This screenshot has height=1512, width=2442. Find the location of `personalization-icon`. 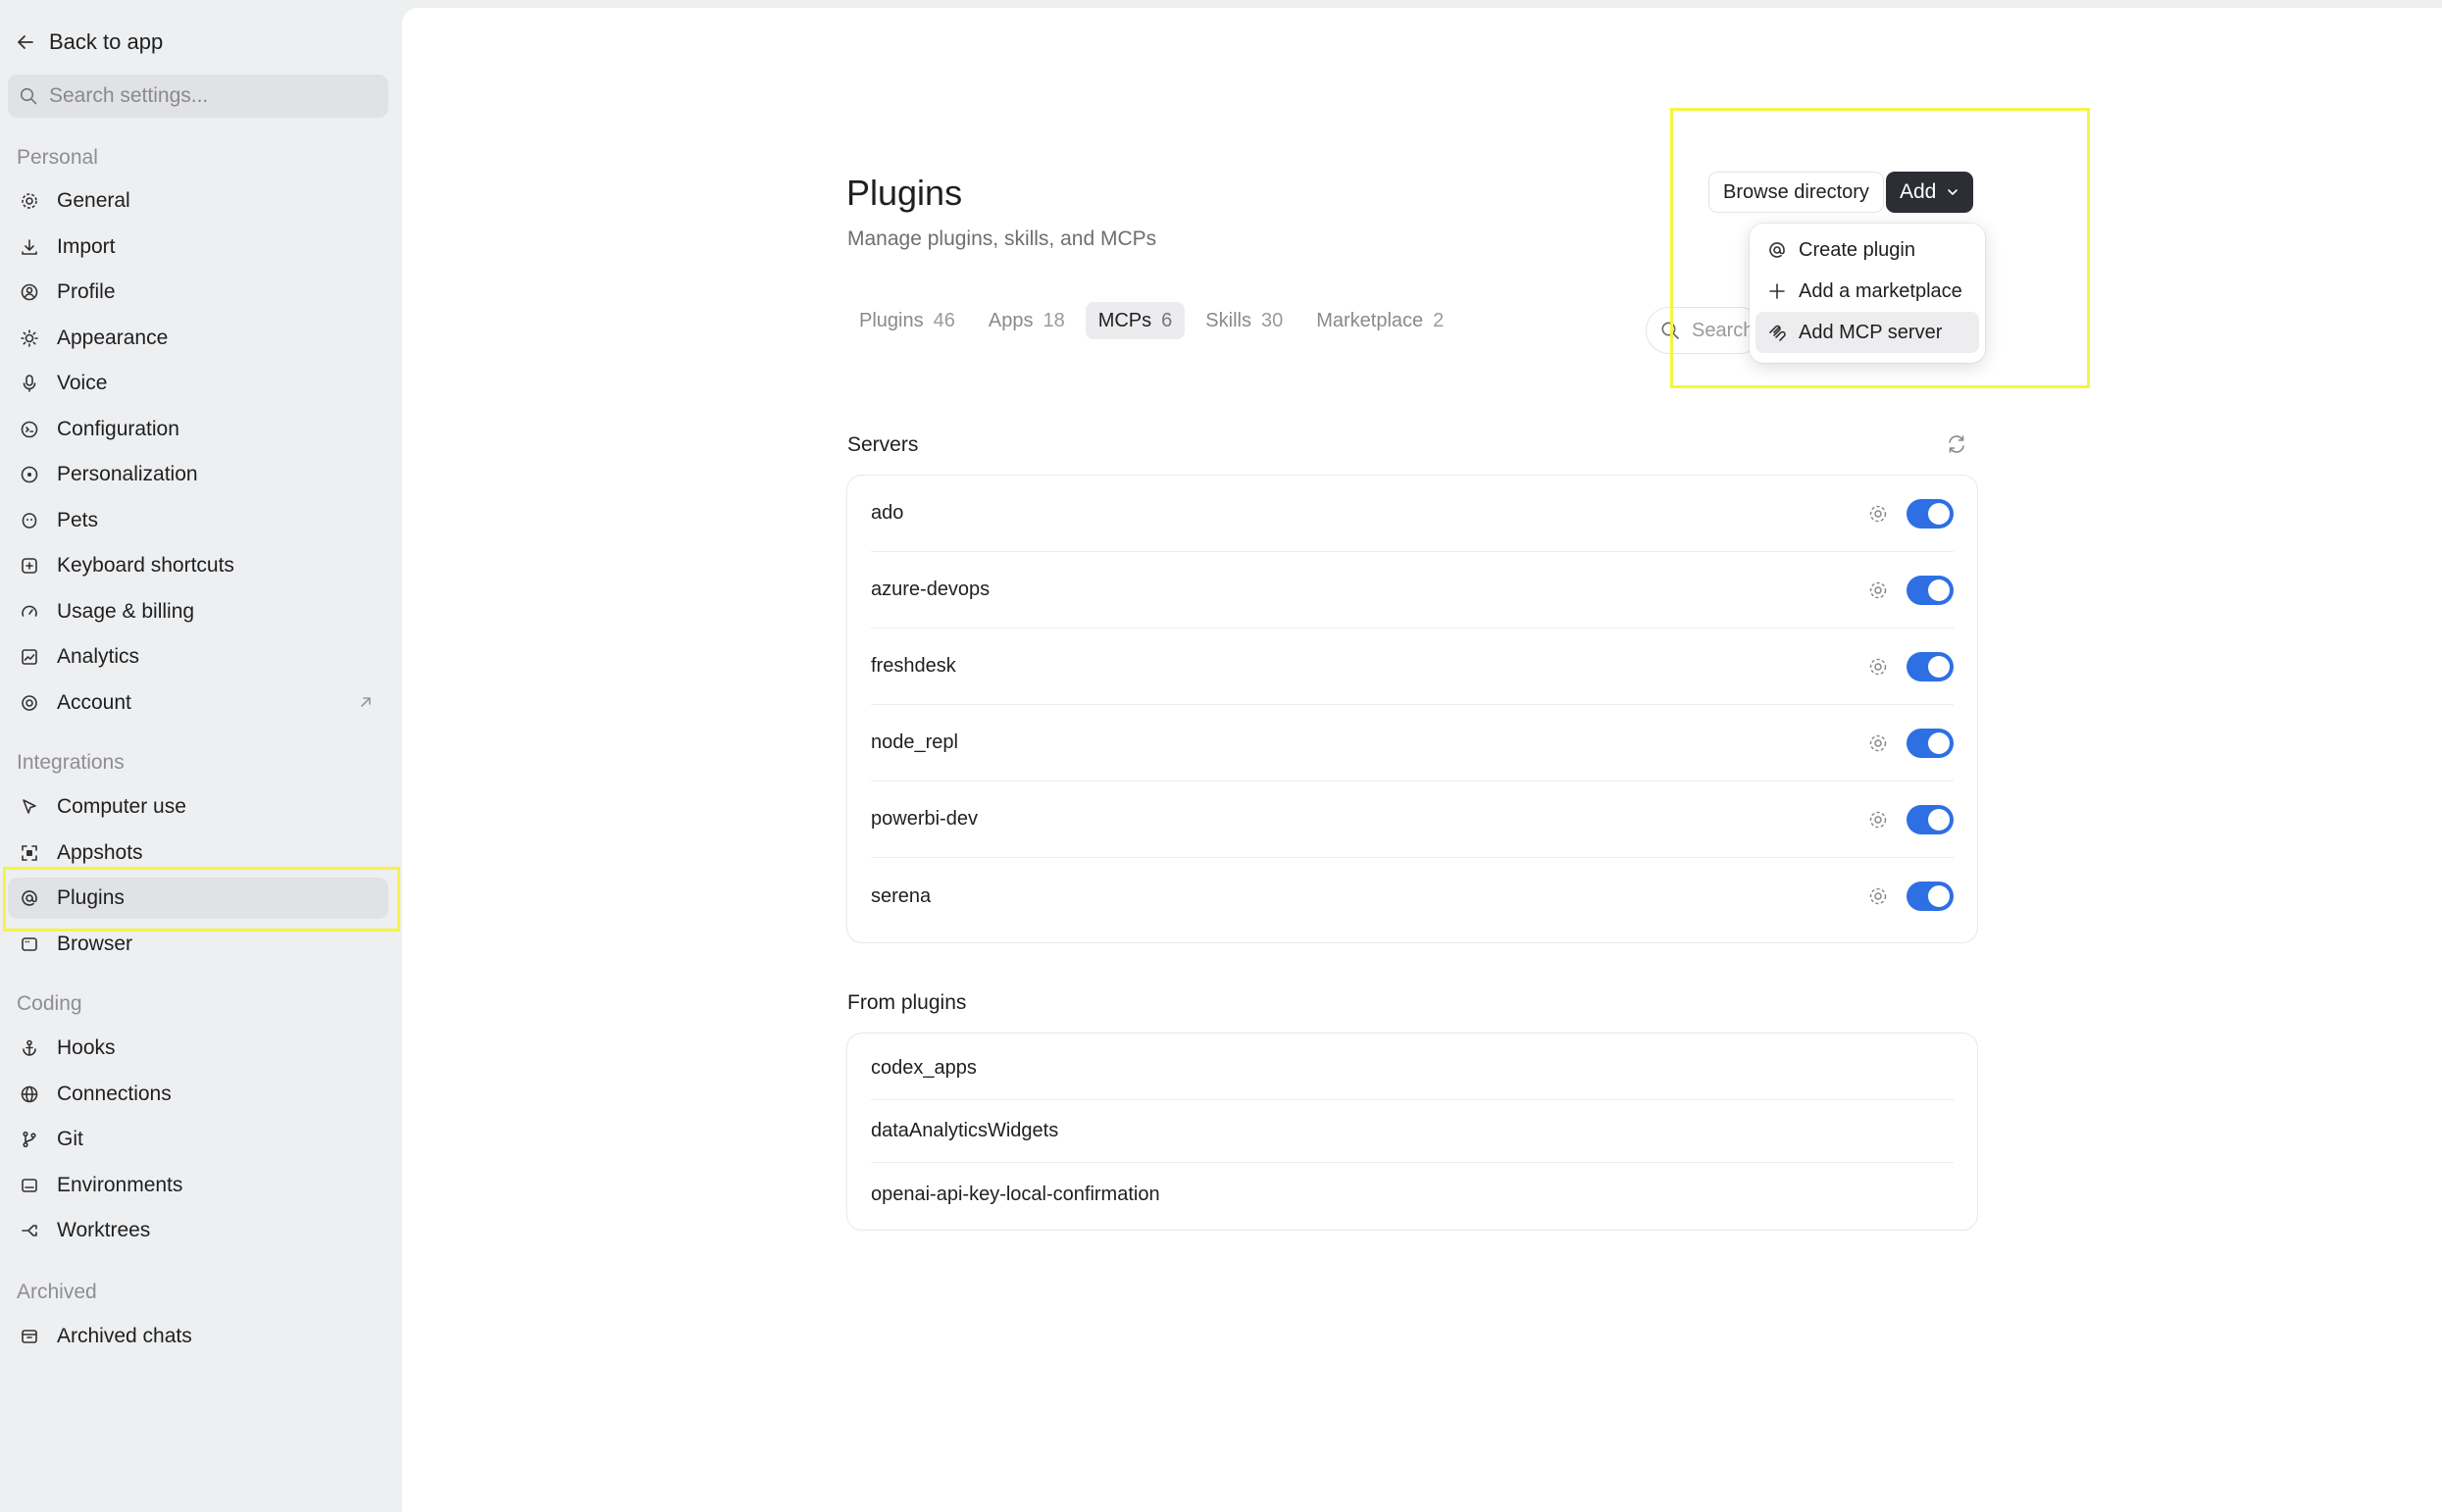

personalization-icon is located at coordinates (29, 474).